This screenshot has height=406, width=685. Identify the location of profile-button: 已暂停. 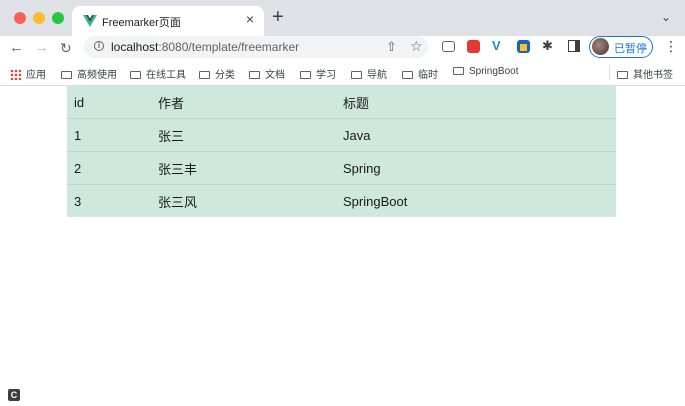
(621, 47).